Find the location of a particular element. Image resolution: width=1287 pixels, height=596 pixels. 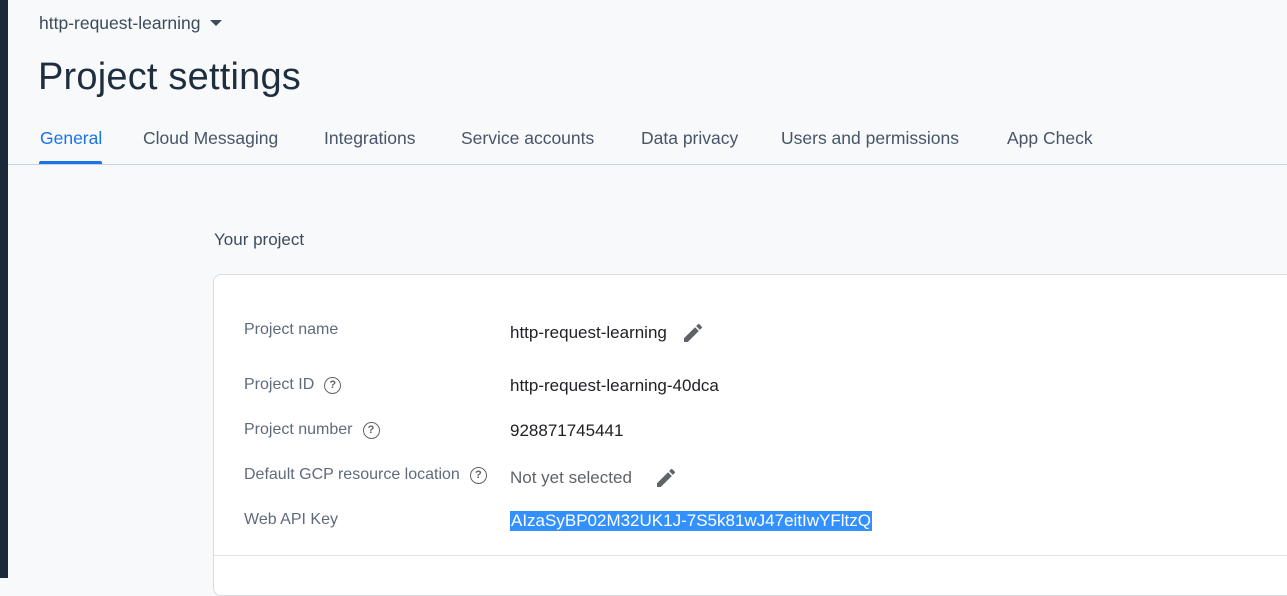

tab-data-privacy: Data privacy is located at coordinates (689, 138).